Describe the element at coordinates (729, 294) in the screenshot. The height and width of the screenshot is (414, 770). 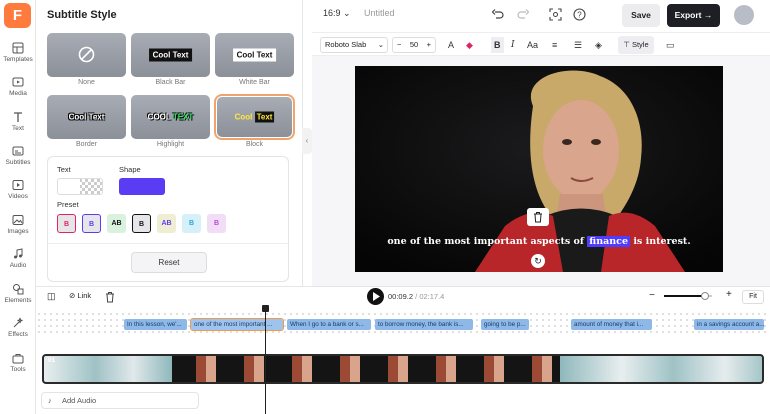
I see `zoom-in-icon: +` at that location.